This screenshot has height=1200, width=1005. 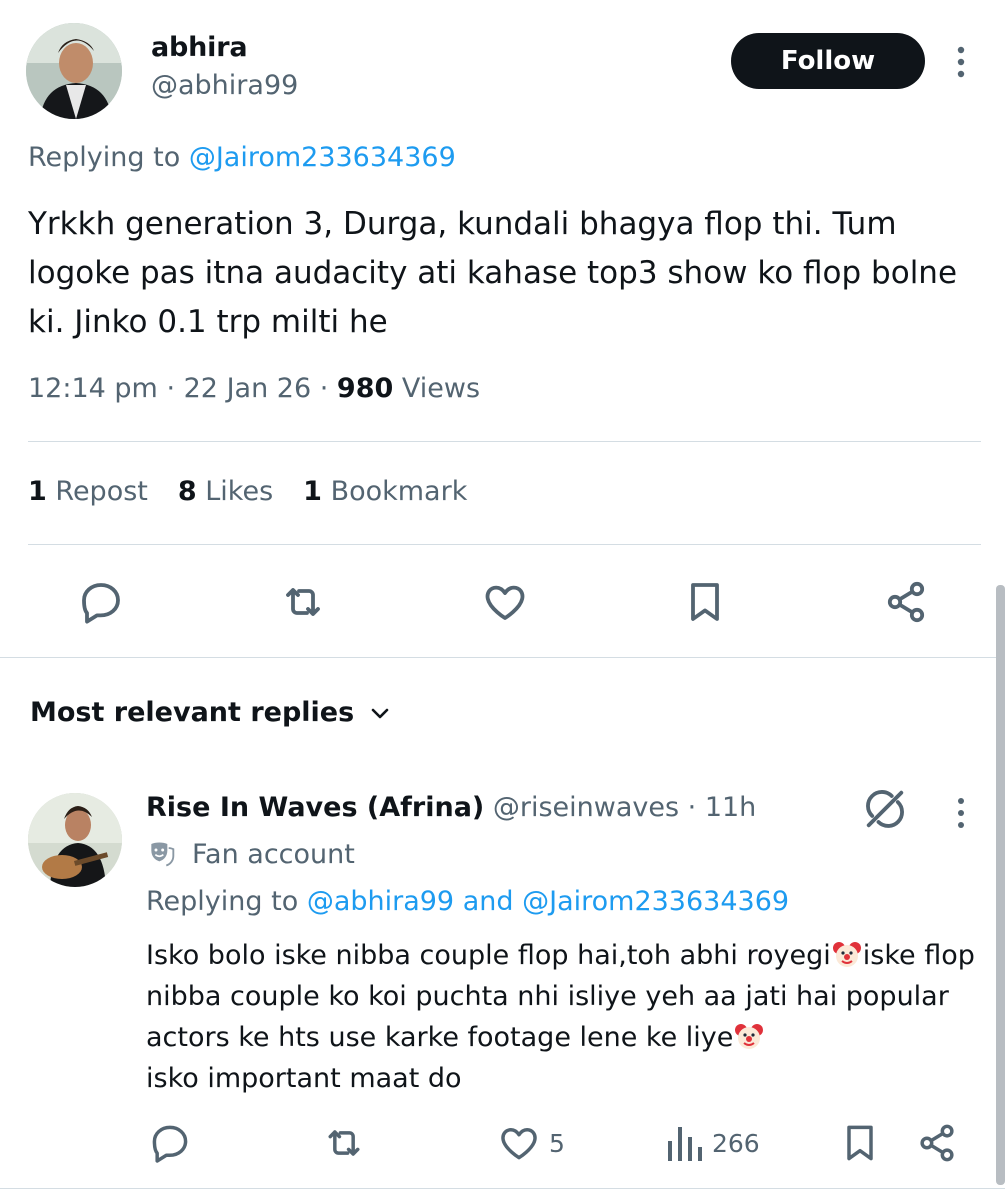 I want to click on tweet-meta: 12:14 pm · 22 Jan 26 · 980 Views, so click(x=254, y=388).